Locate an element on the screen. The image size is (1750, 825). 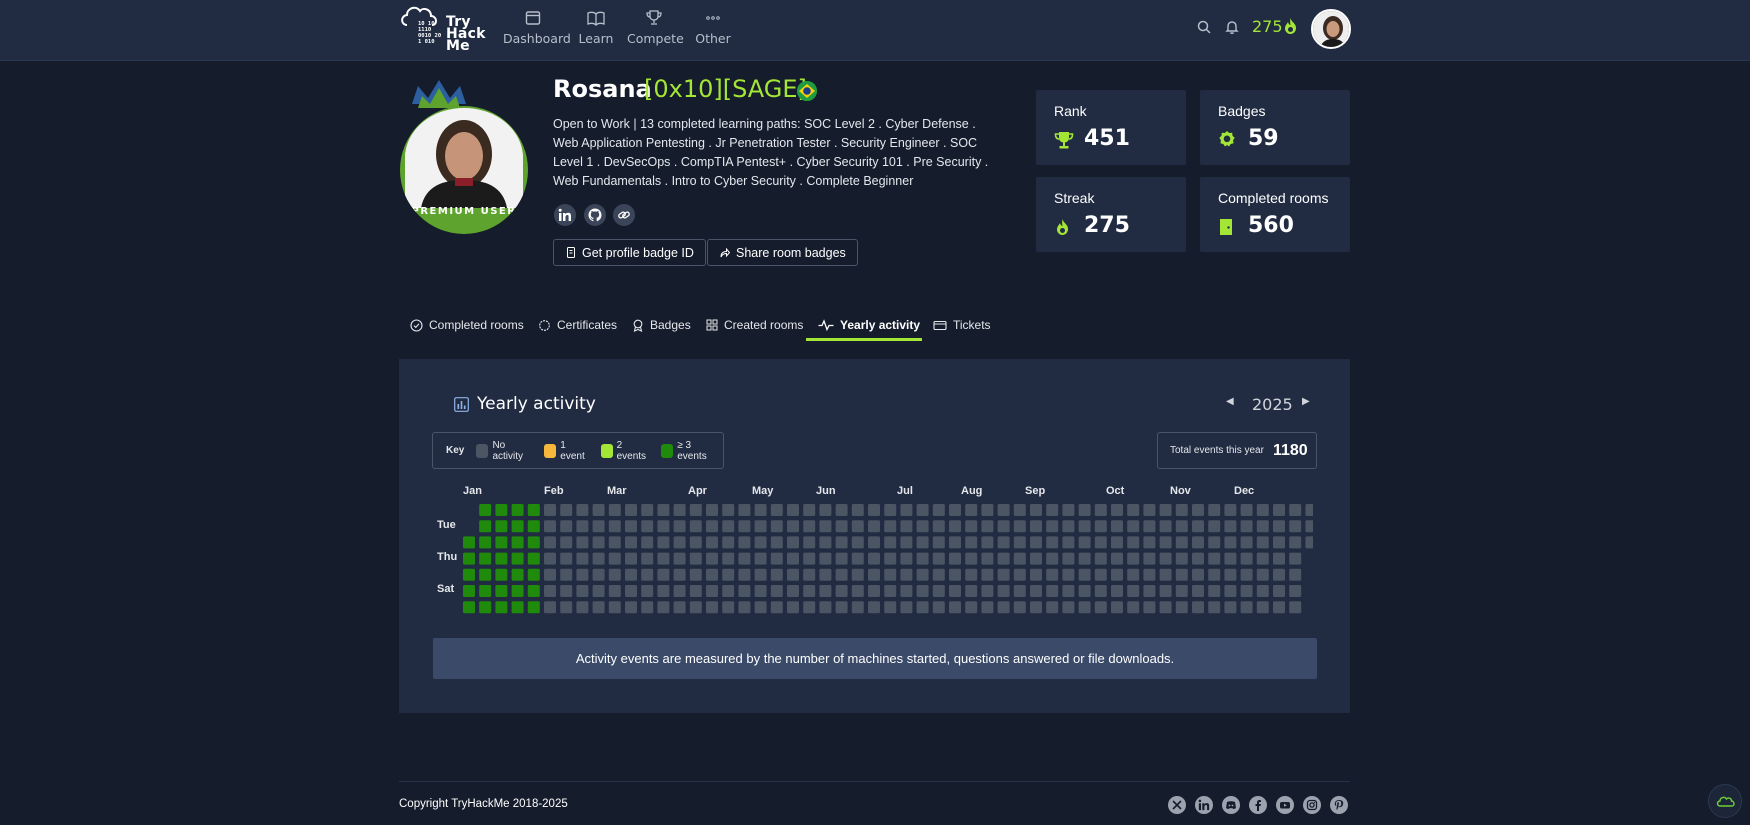
profile-avatar: PREMIUM USER is located at coordinates (465, 156).